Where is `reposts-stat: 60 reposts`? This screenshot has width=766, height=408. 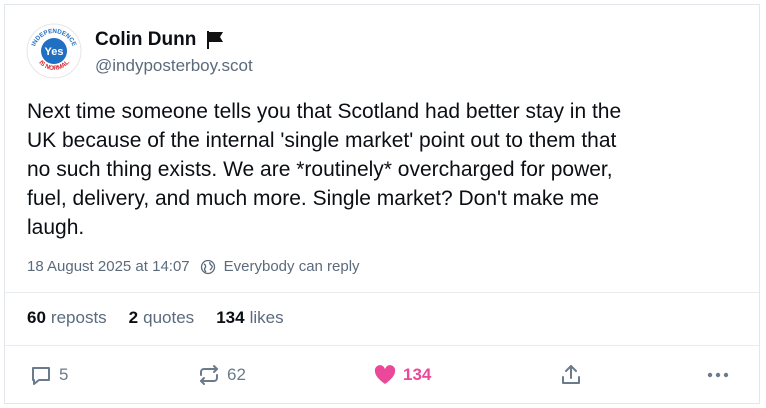
reposts-stat: 60 reposts is located at coordinates (67, 318).